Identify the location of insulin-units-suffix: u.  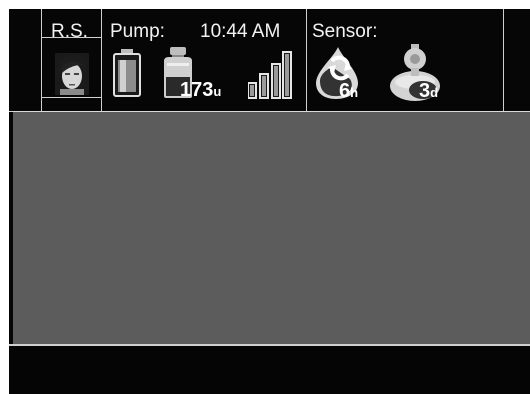
(217, 91).